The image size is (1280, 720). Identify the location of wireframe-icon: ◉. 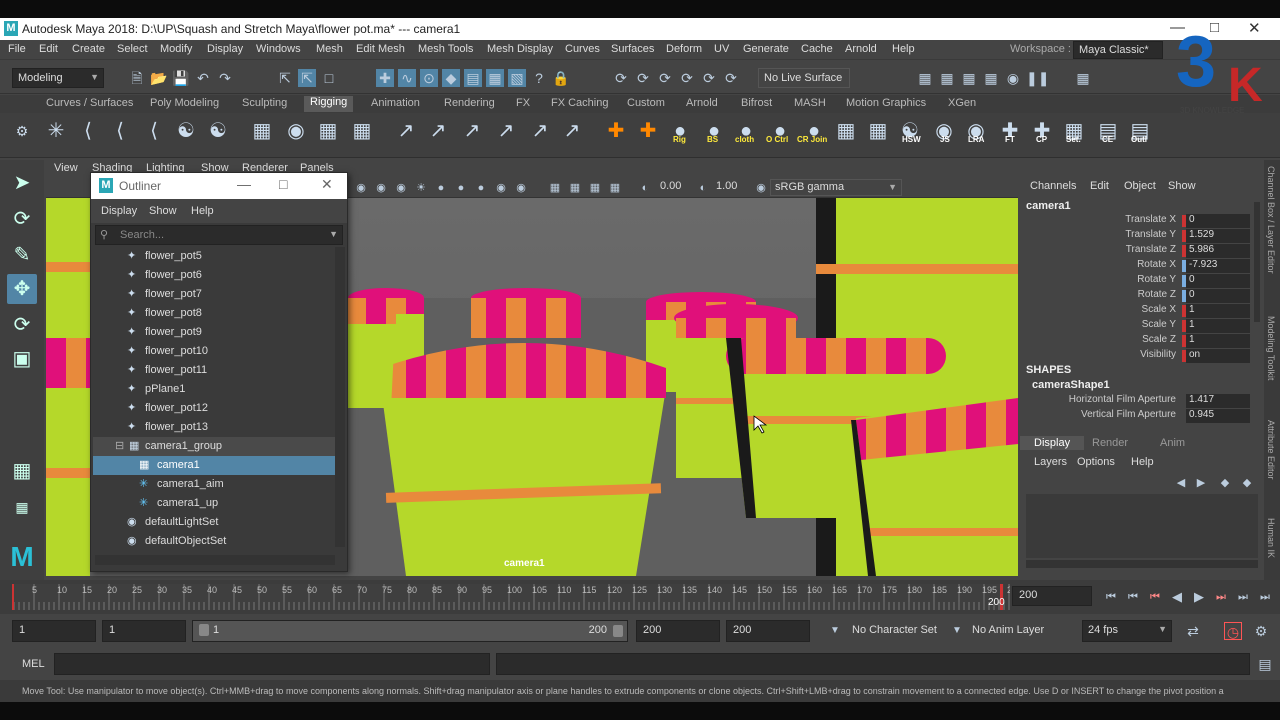
(361, 188).